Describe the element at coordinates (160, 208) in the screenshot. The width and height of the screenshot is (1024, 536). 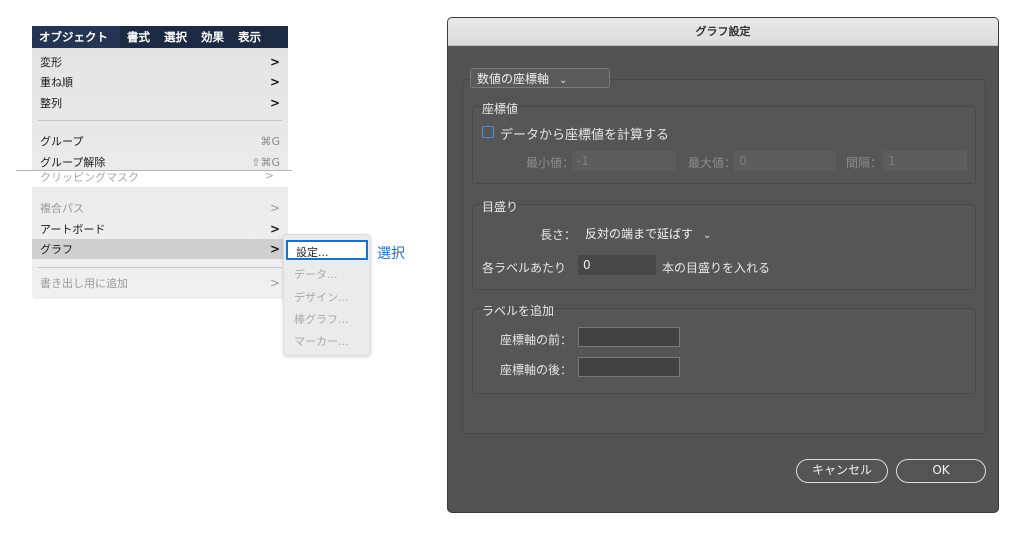
I see `menu-item-compound-path: 複合パス >` at that location.